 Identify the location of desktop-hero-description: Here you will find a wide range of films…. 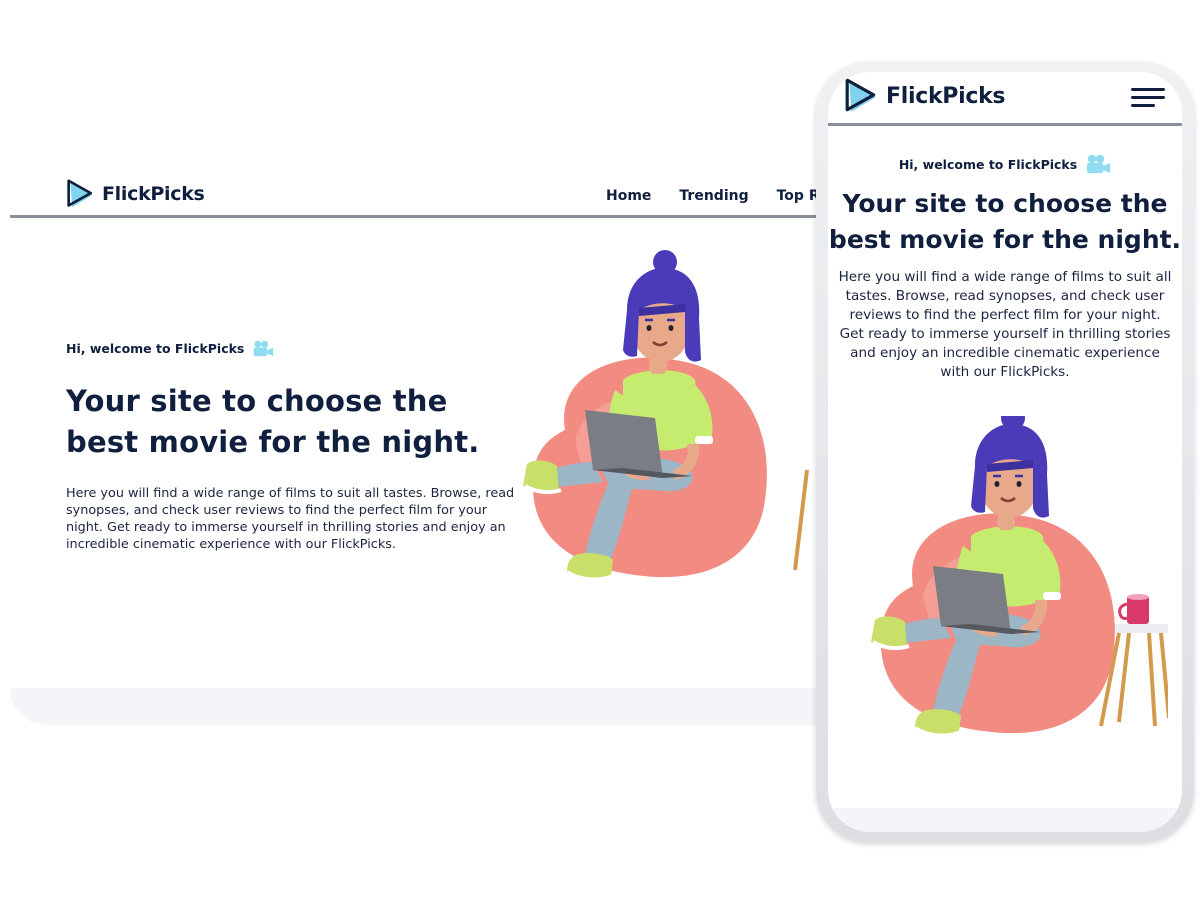
(290, 519).